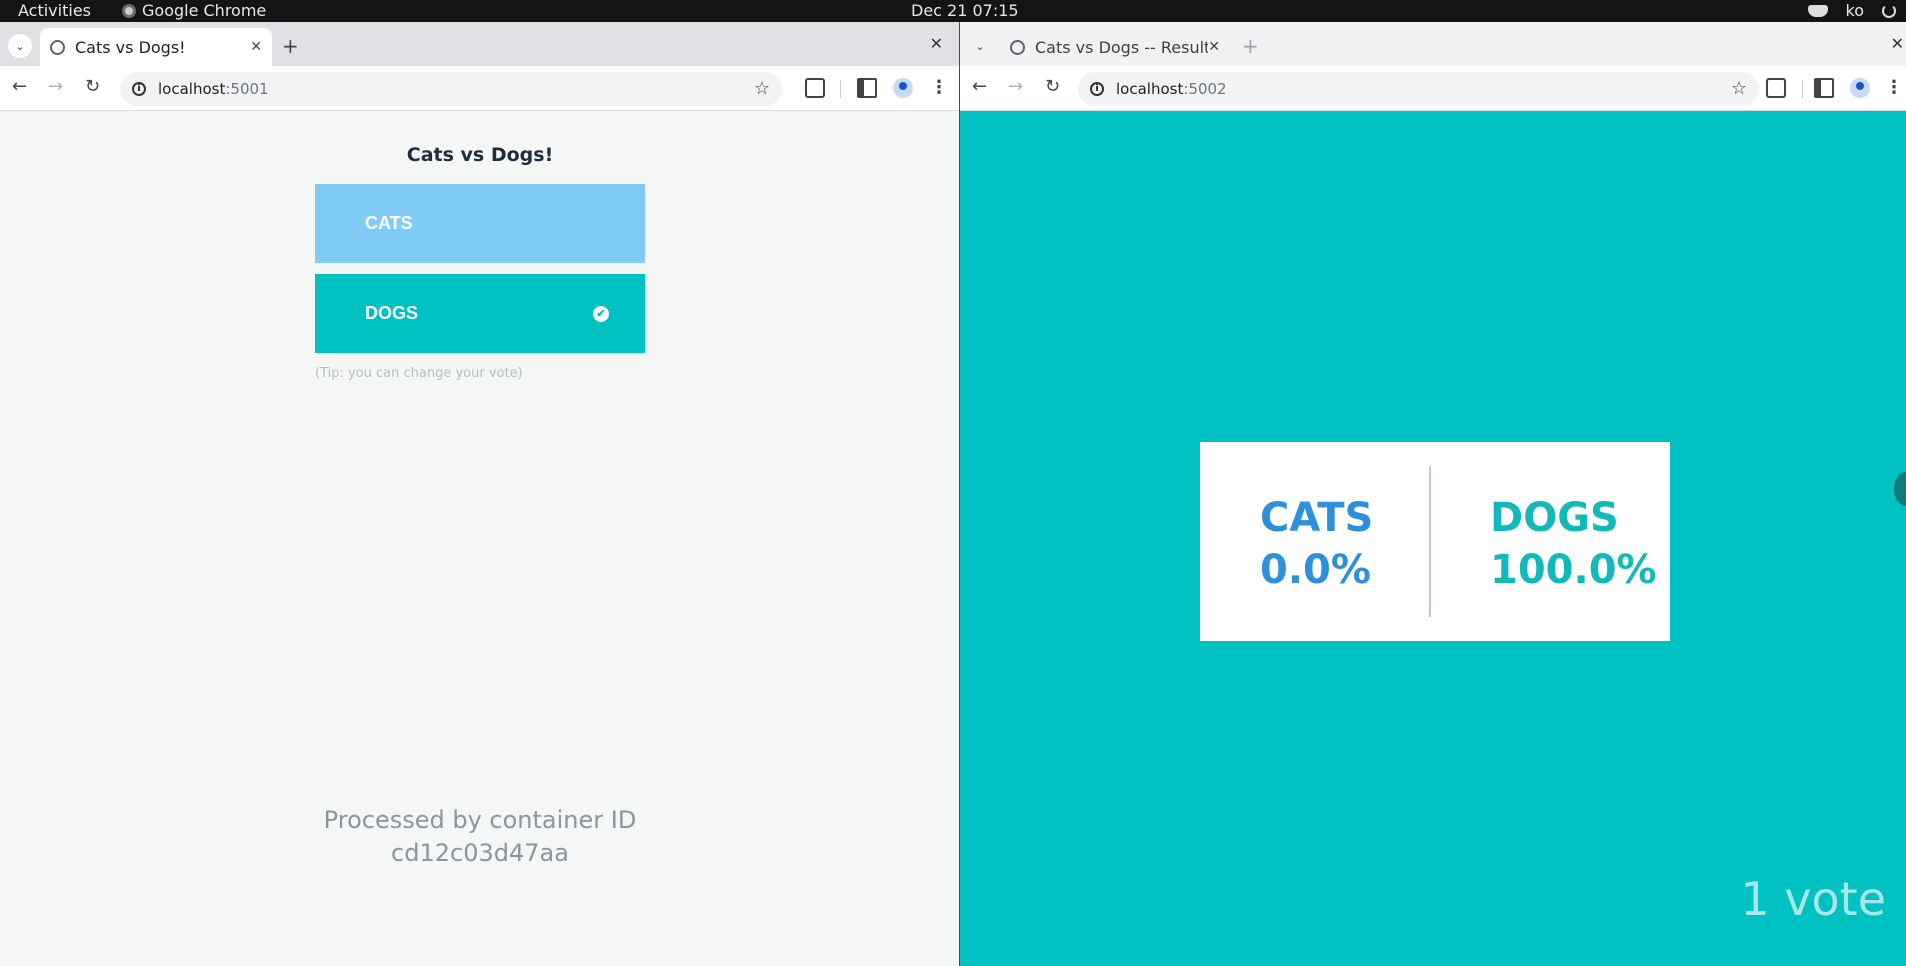 The width and height of the screenshot is (1906, 966). I want to click on system-tray: ko, so click(1851, 10).